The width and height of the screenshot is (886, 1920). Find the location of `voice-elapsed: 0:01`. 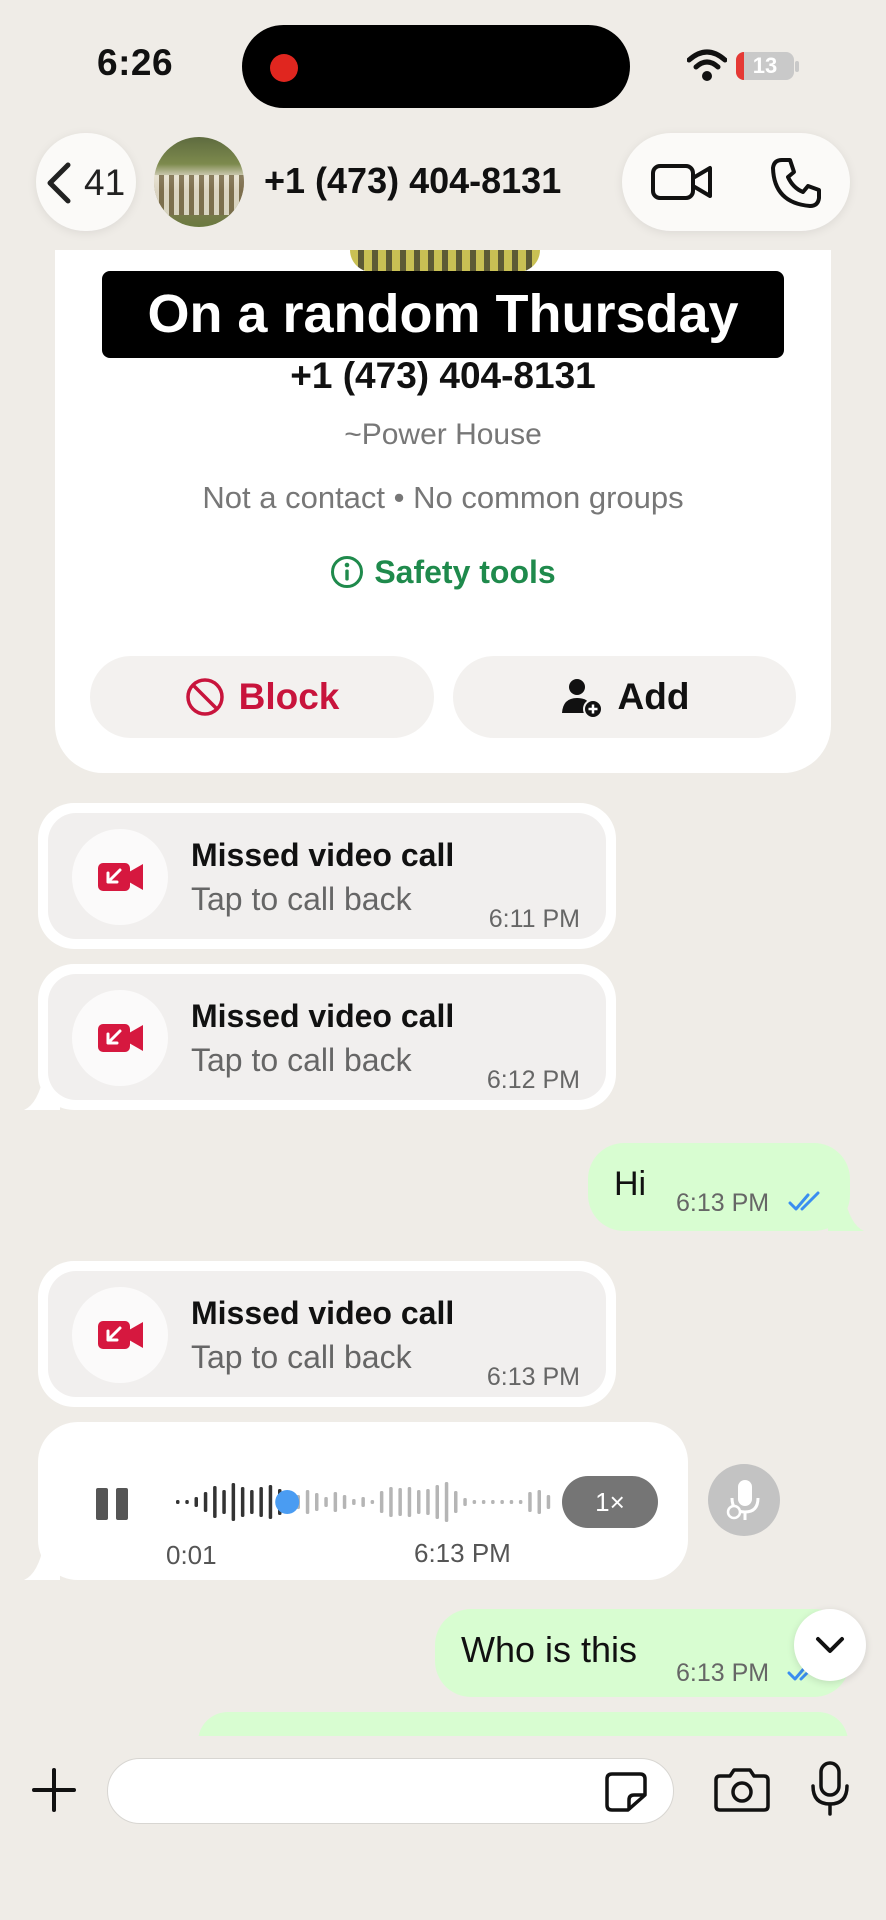

voice-elapsed: 0:01 is located at coordinates (191, 1555).